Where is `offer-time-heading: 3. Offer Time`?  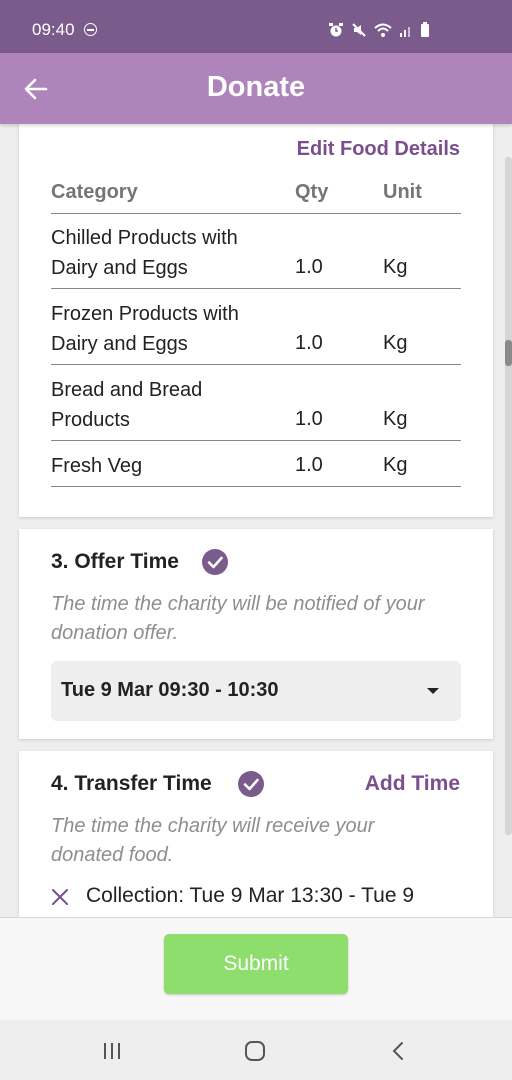 offer-time-heading: 3. Offer Time is located at coordinates (115, 561).